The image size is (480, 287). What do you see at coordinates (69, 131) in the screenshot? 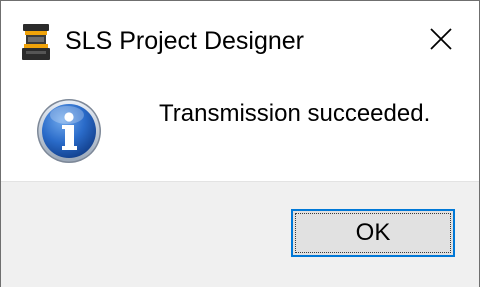
I see `info-icon` at bounding box center [69, 131].